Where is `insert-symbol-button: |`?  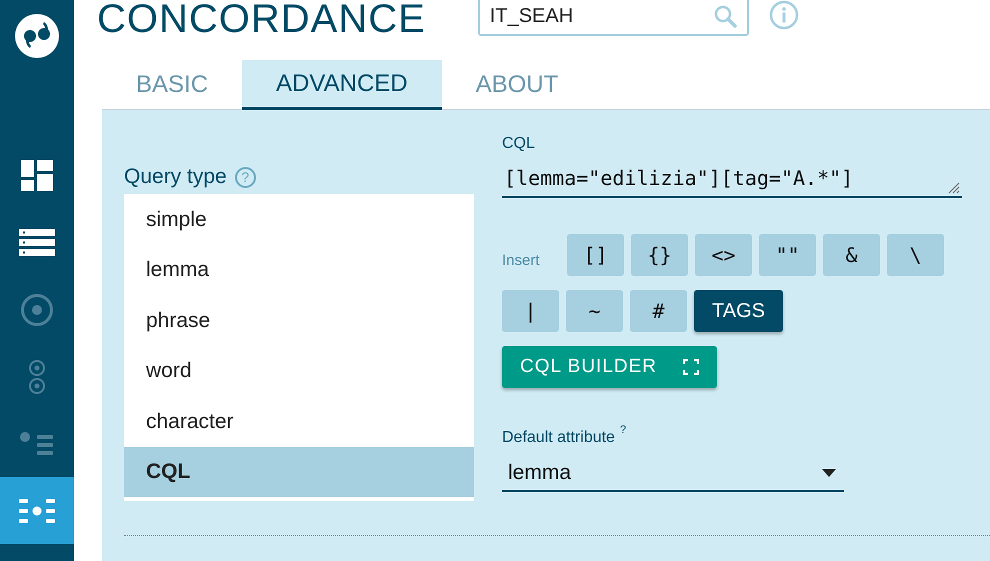
insert-symbol-button: | is located at coordinates (530, 311).